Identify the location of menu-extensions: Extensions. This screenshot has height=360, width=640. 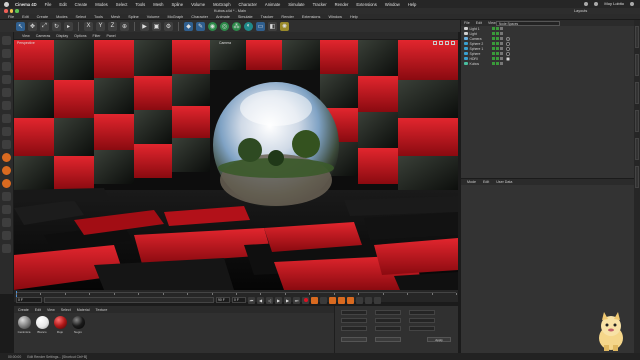
(366, 4).